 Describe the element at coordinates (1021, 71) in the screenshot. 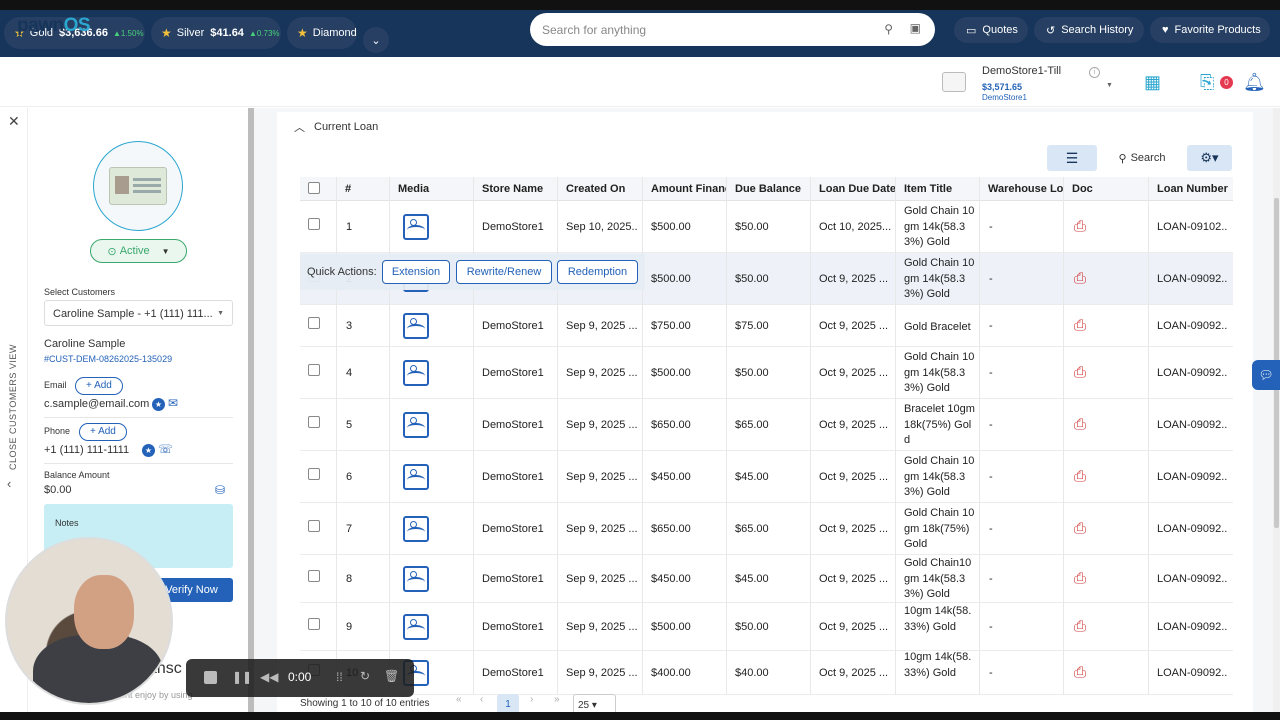

I see `till-name: DemoStore1-Till` at that location.